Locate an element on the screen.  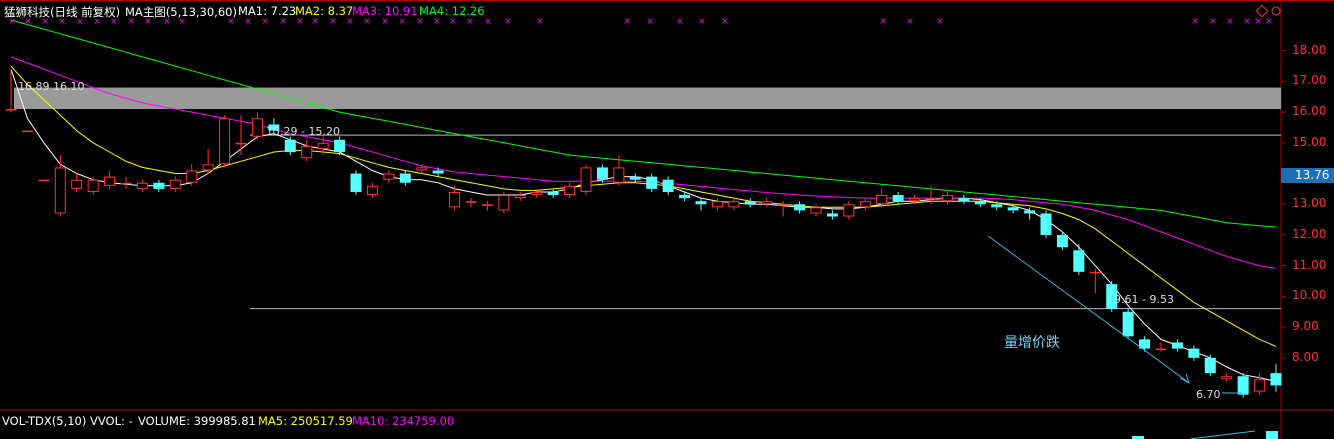
volume-up-price-down-note: 量增价跌 is located at coordinates (1032, 343).